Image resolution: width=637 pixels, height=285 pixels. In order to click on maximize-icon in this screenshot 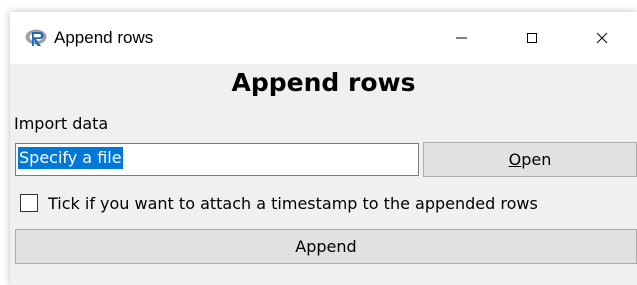, I will do `click(532, 38)`.